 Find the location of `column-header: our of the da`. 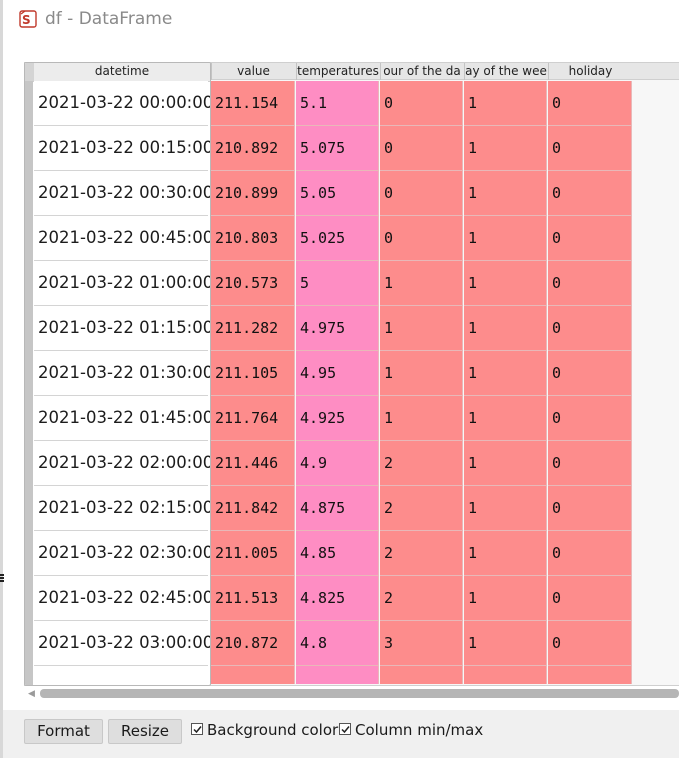

column-header: our of the da is located at coordinates (421, 71).